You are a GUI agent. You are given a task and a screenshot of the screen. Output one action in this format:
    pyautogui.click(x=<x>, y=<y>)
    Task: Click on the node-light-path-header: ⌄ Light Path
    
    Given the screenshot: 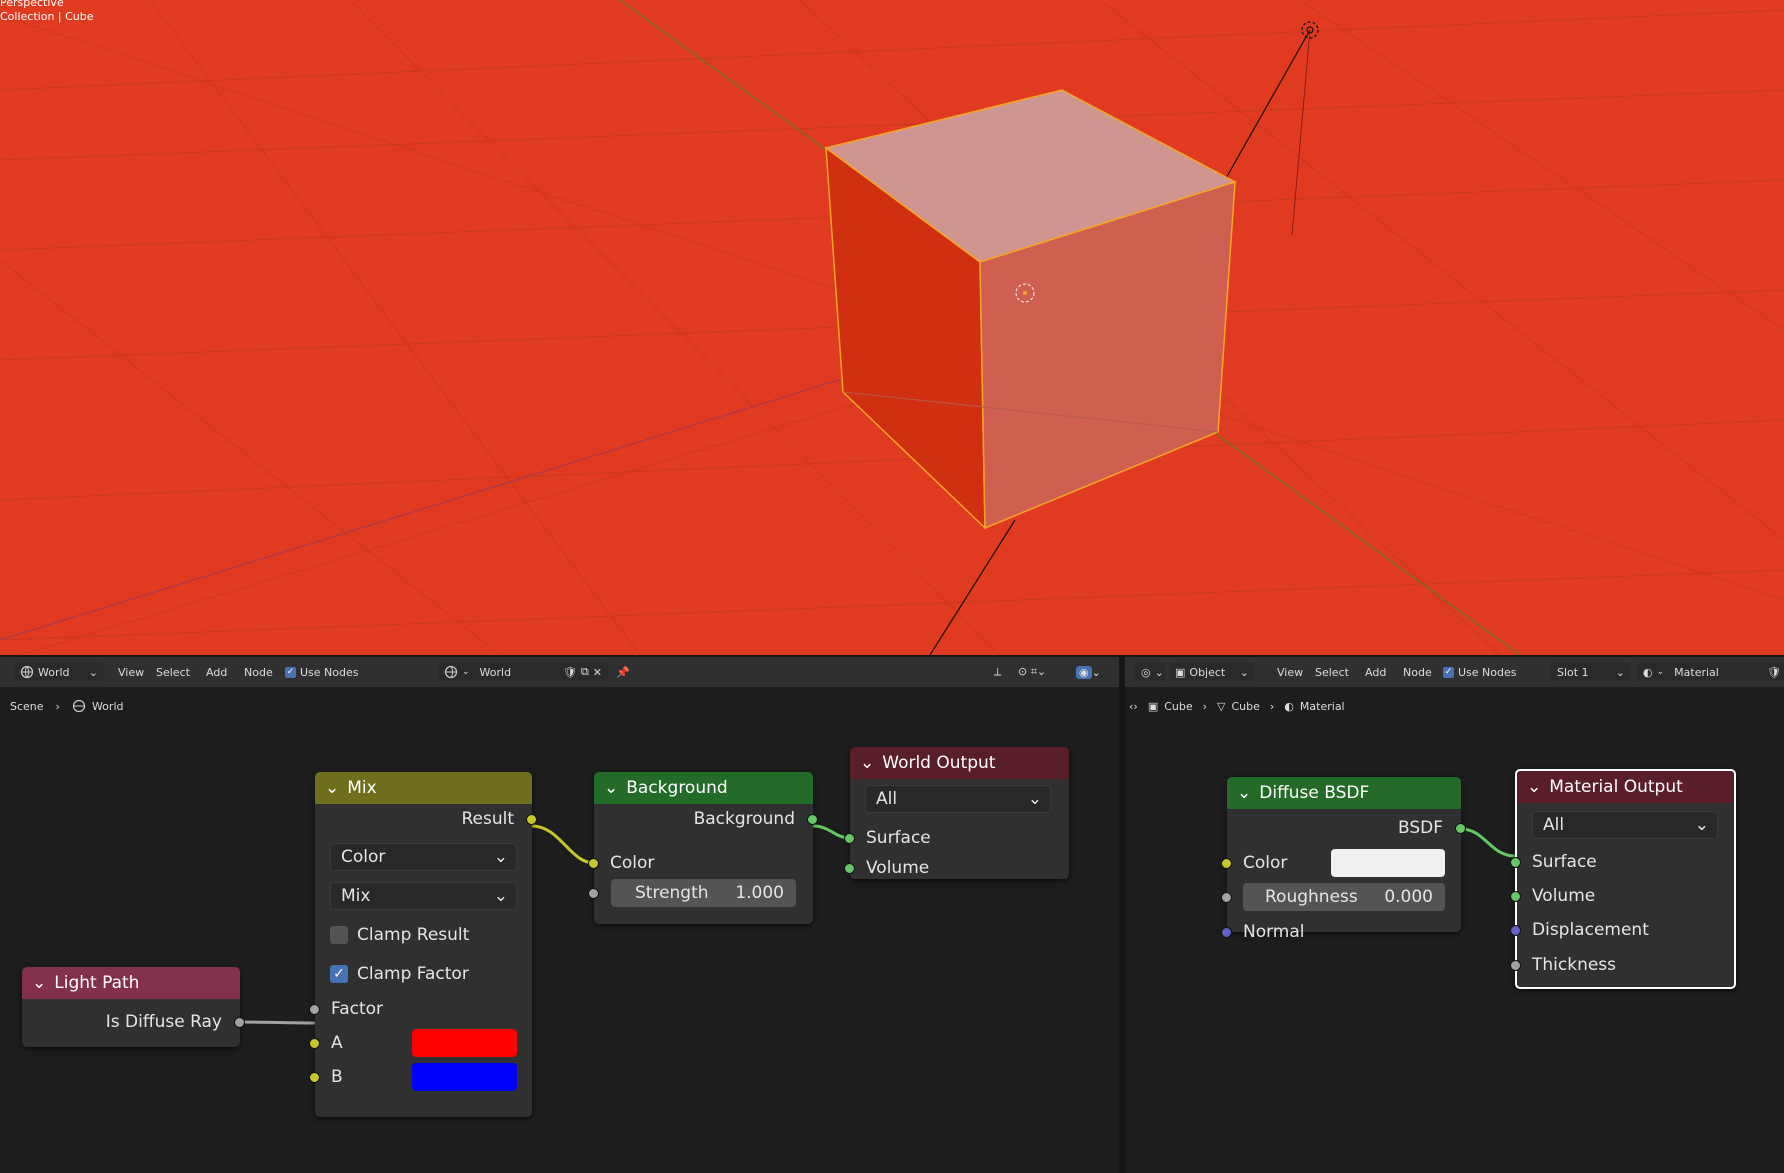 What is the action you would take?
    pyautogui.click(x=131, y=983)
    